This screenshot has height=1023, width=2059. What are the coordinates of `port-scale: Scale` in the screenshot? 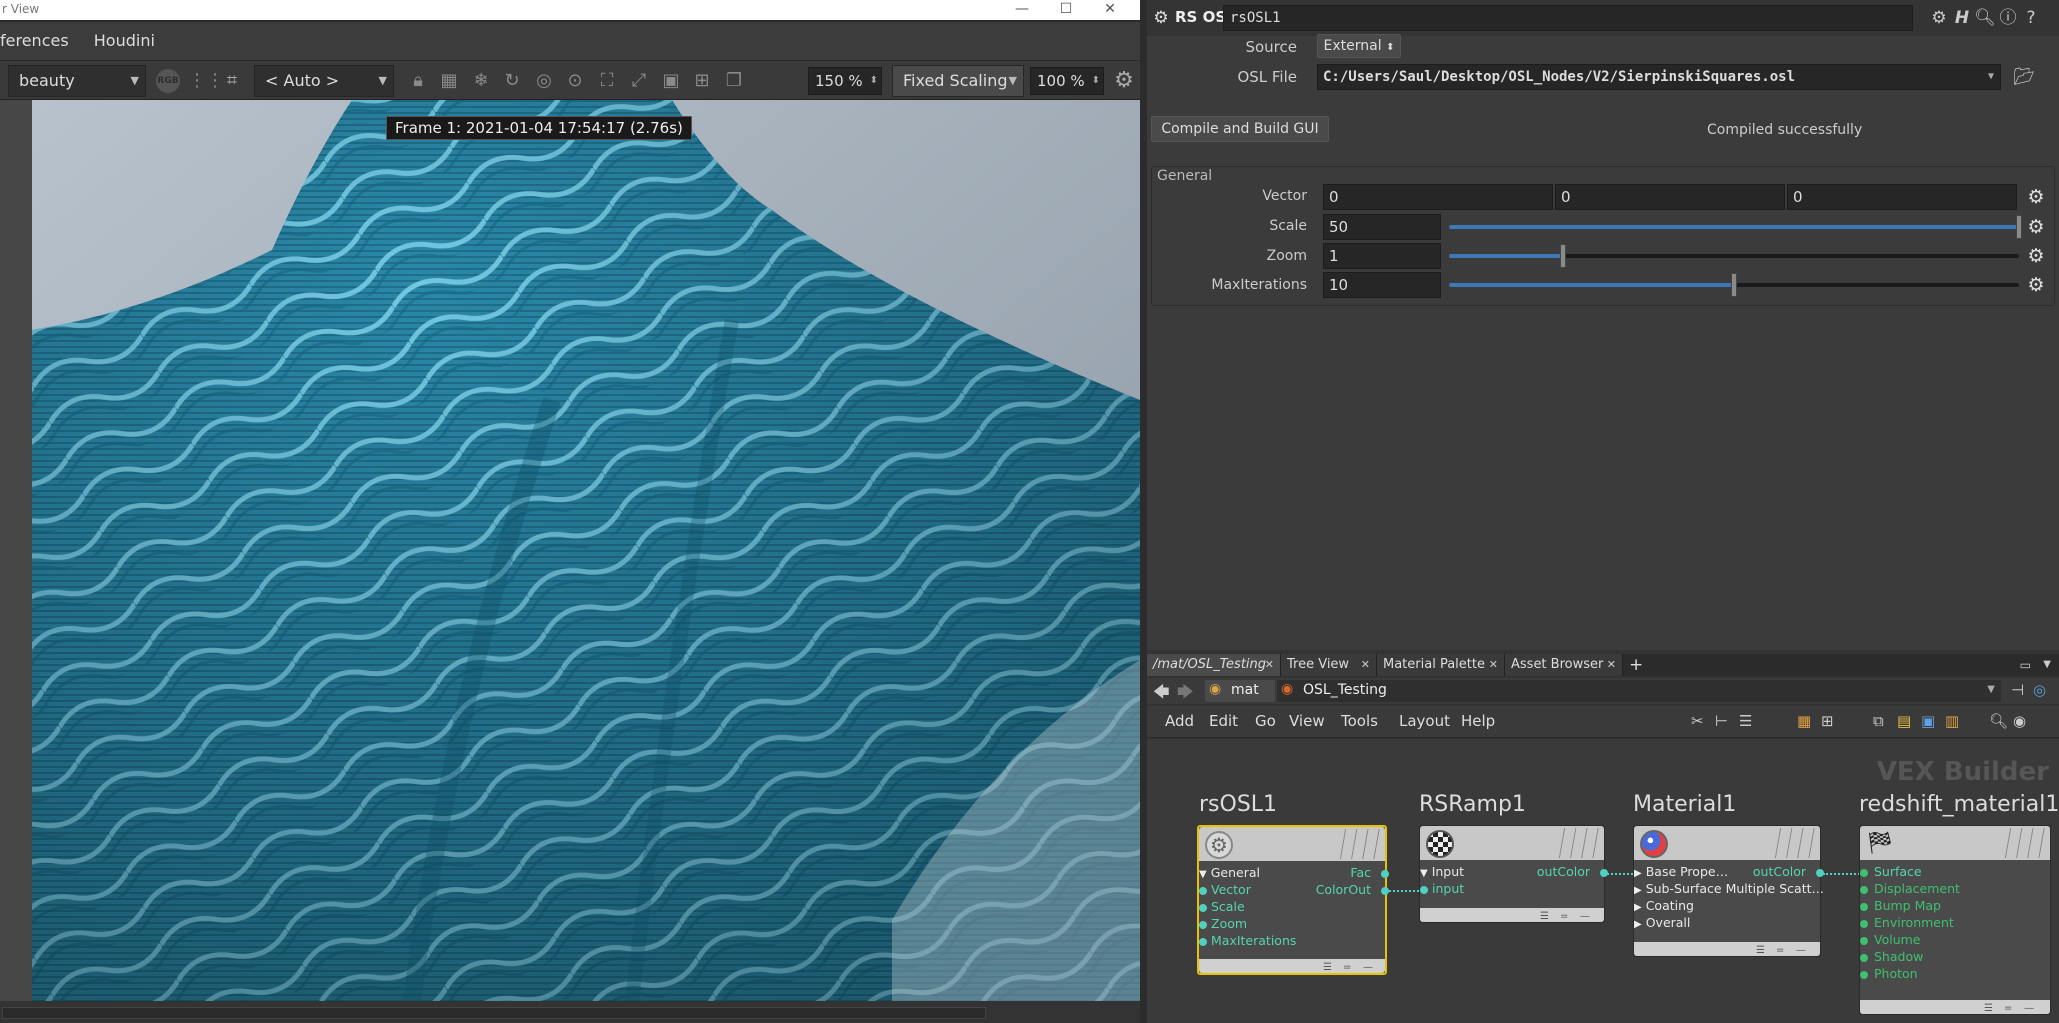 It's located at (1228, 906).